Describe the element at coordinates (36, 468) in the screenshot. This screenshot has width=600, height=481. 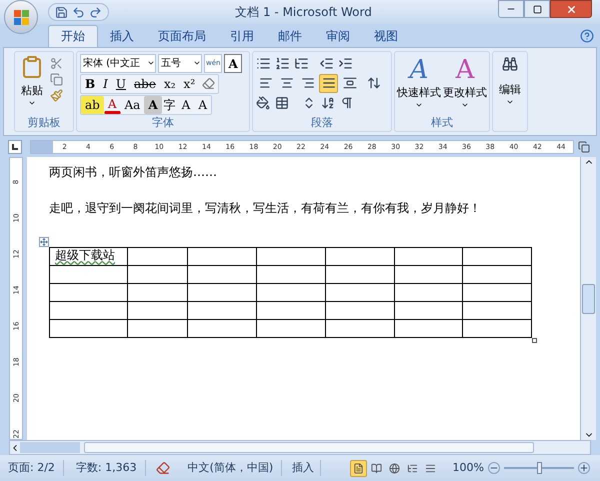
I see `page-count: 页面: 2/2` at that location.